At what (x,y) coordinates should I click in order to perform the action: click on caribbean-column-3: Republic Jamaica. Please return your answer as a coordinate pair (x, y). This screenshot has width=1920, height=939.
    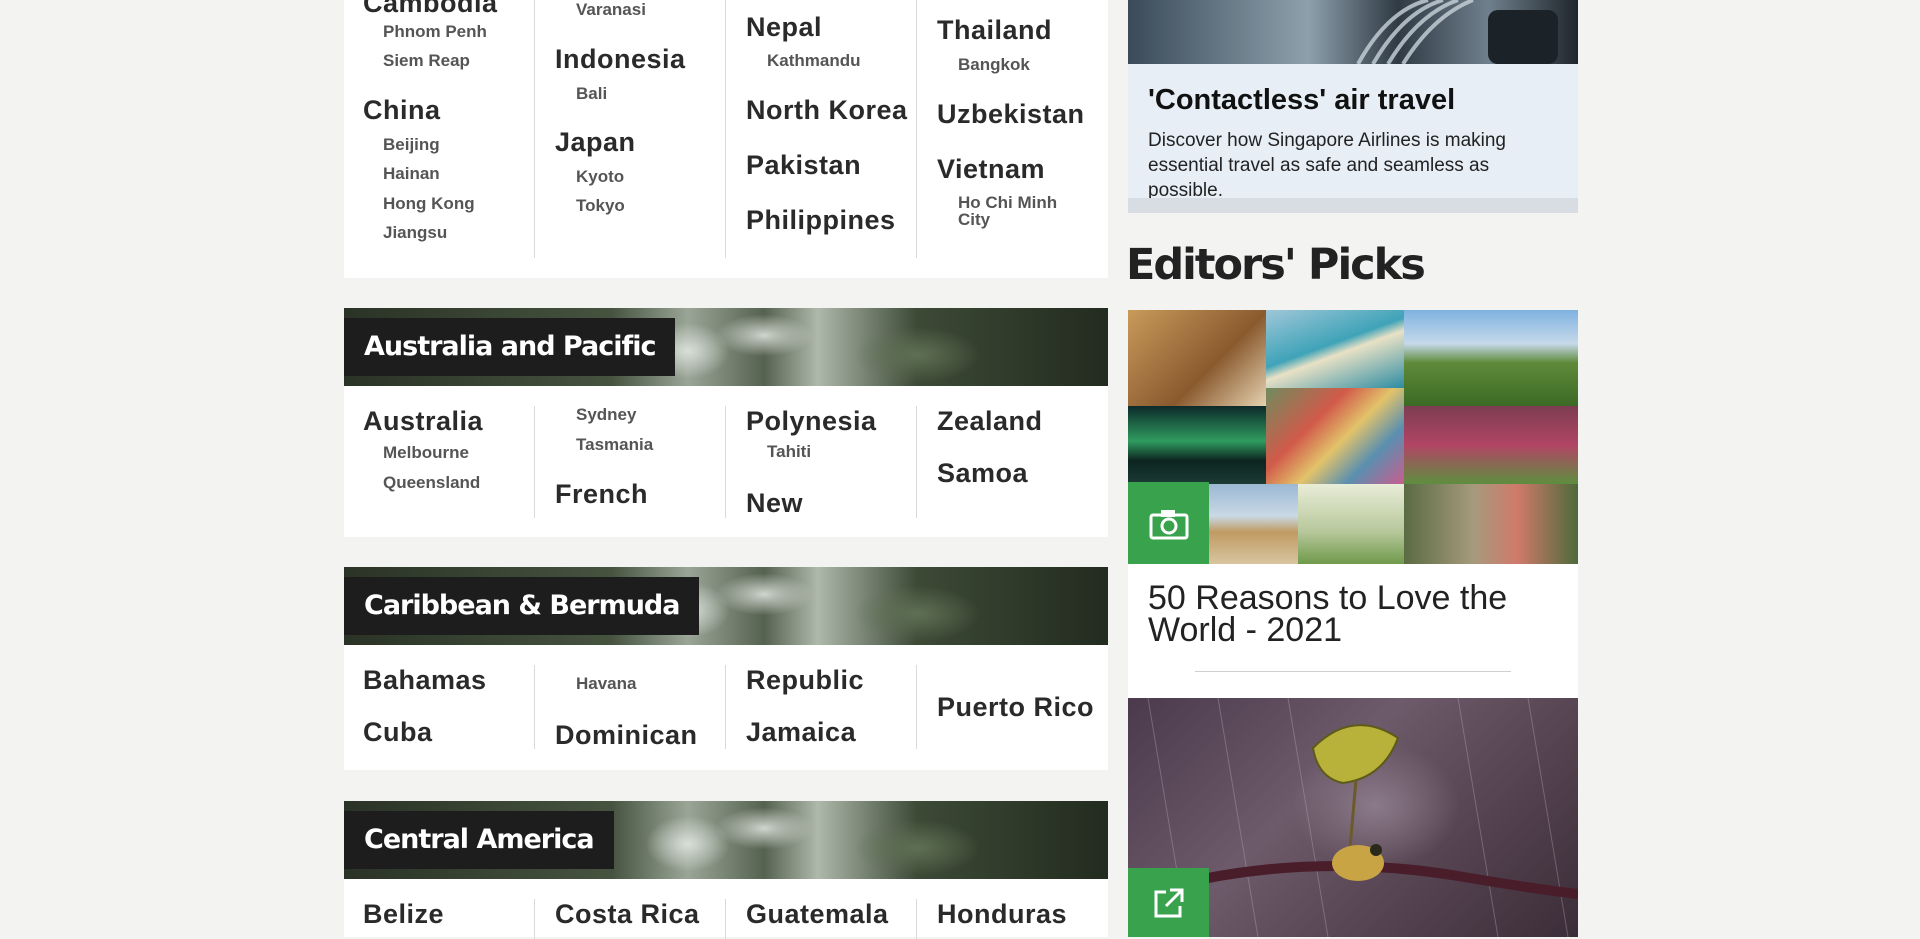
    Looking at the image, I should click on (820, 707).